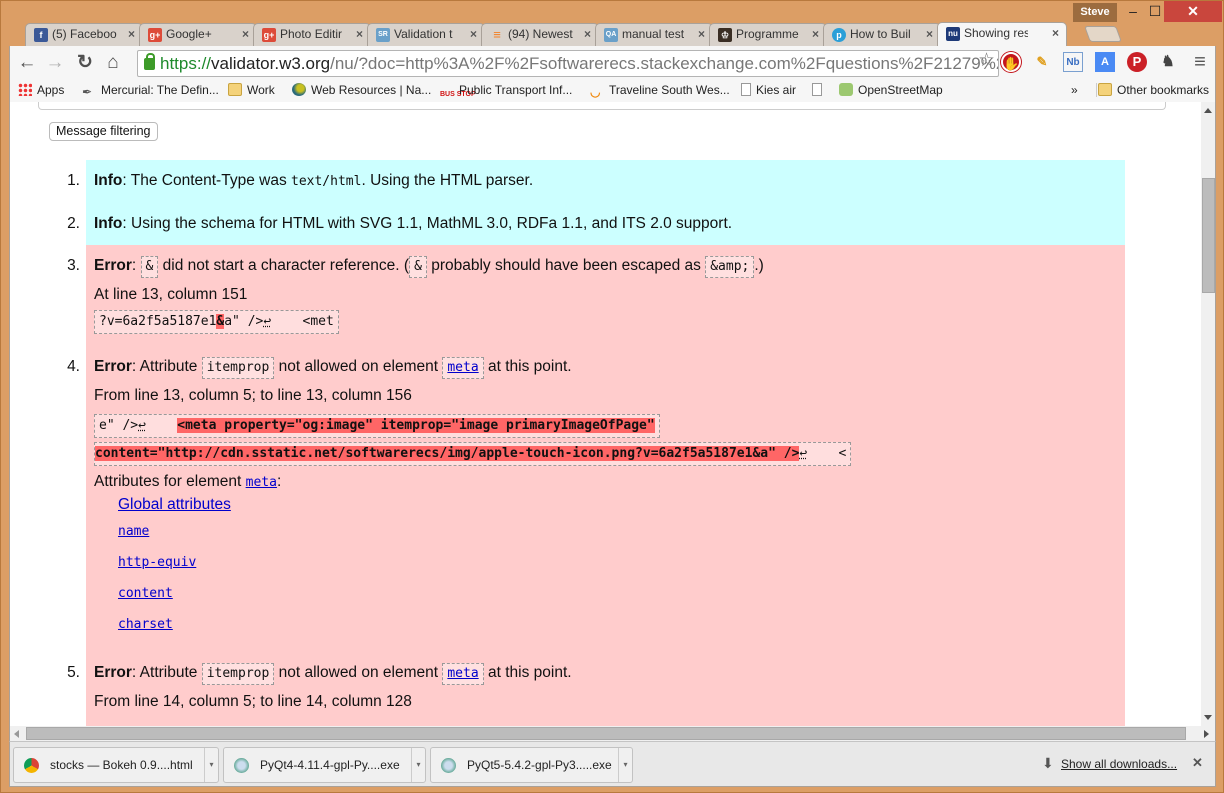 This screenshot has height=793, width=1224. I want to click on tab-showing-results: nu Showing res ×, so click(1002, 34).